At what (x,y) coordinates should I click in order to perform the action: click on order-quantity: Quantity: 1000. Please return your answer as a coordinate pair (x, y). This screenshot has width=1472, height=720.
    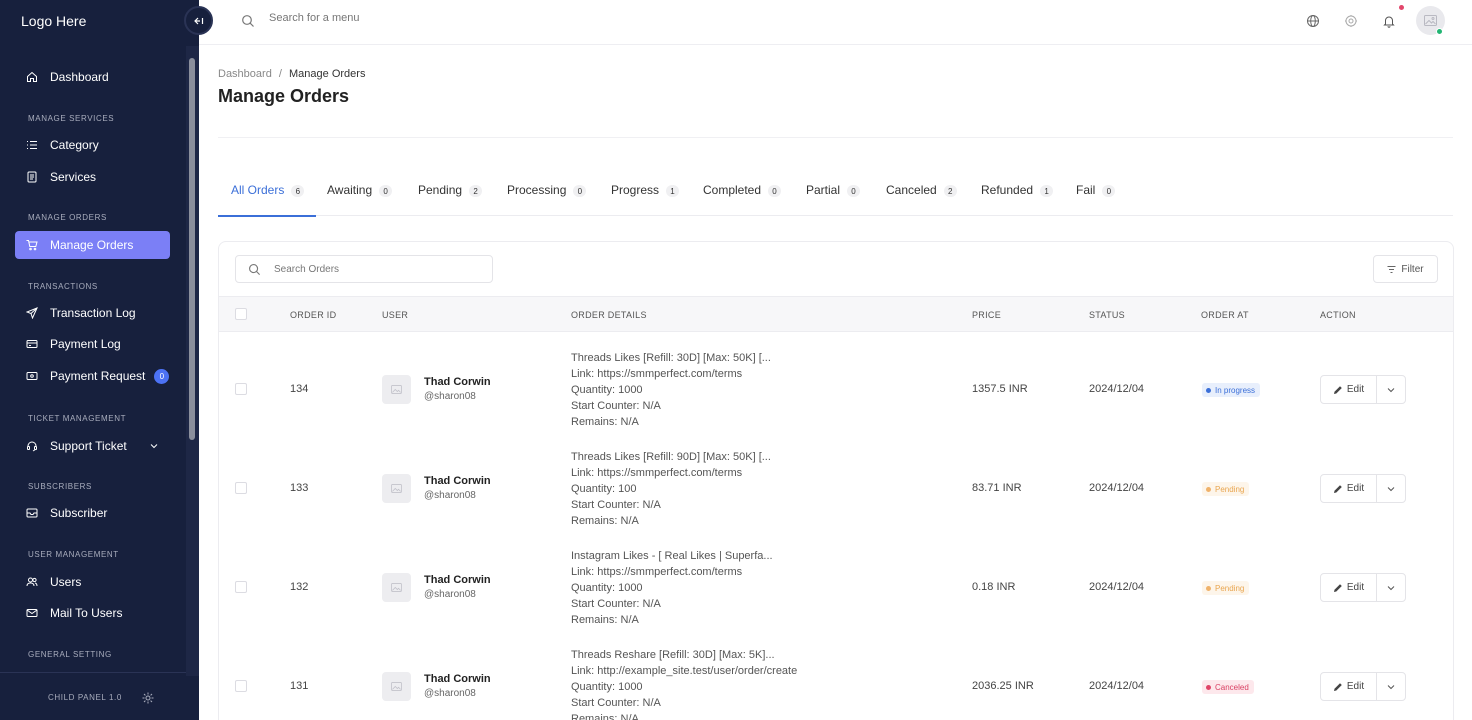
    Looking at the image, I should click on (607, 687).